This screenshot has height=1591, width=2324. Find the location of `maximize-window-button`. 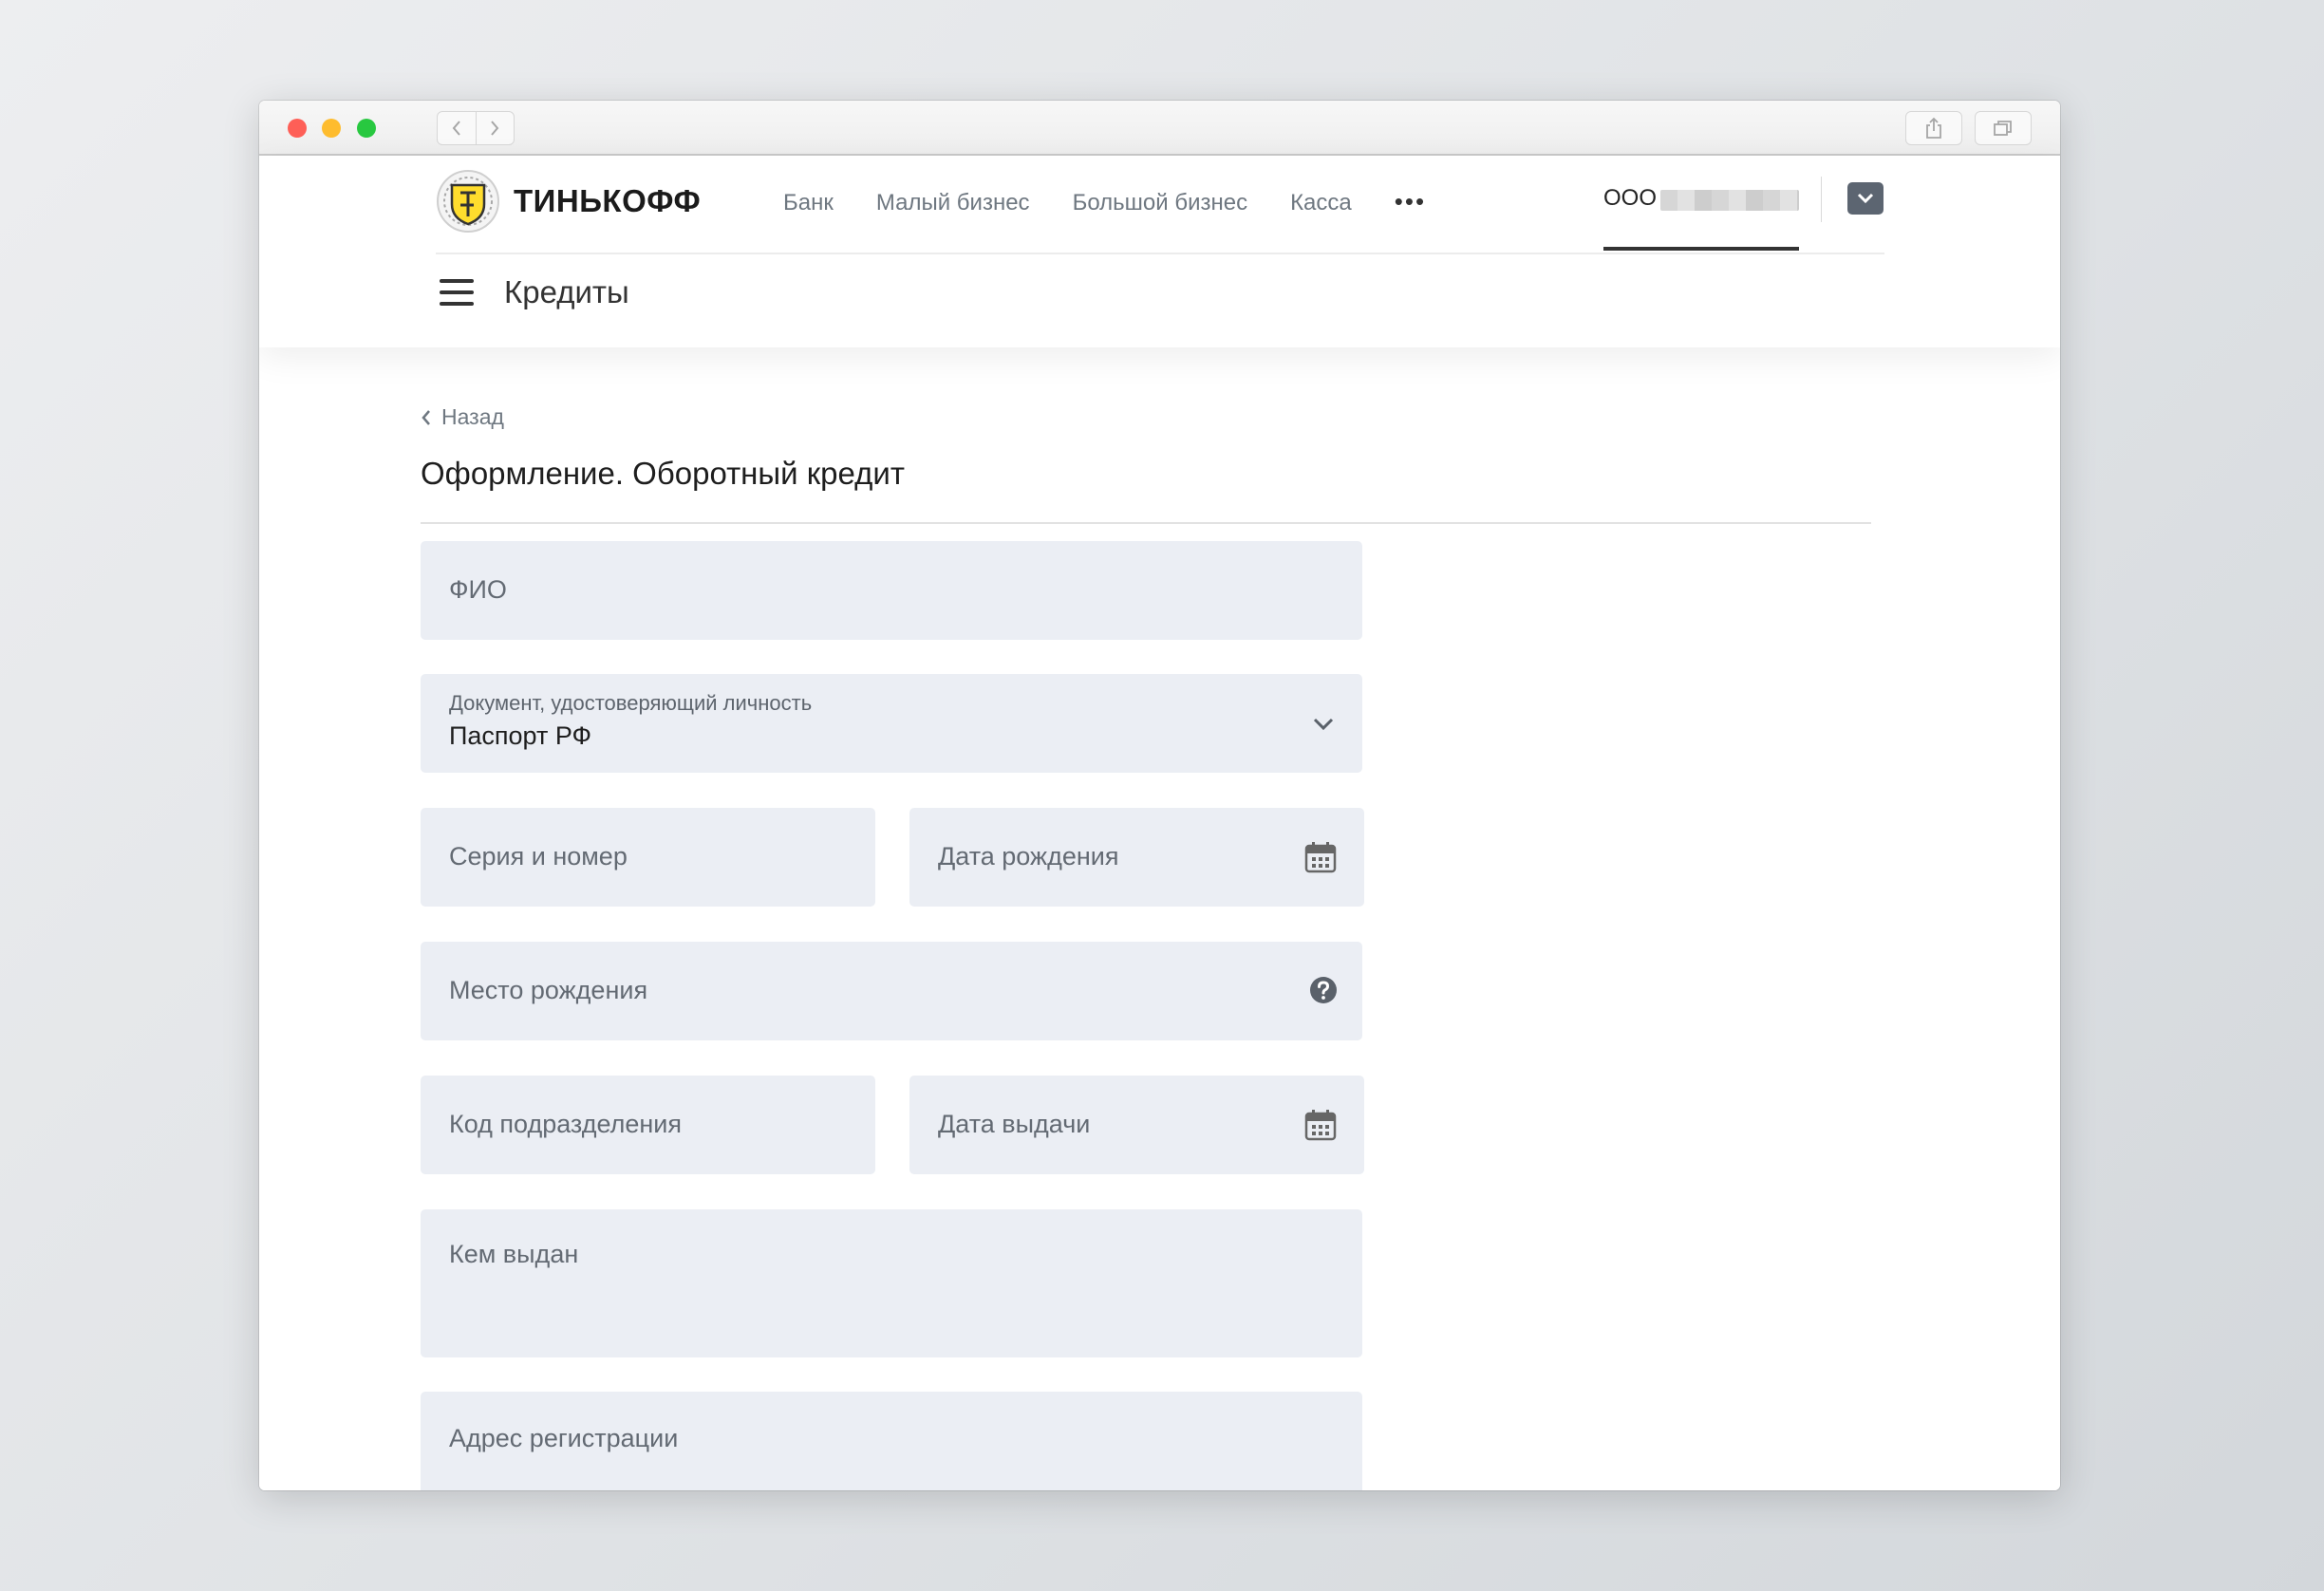

maximize-window-button is located at coordinates (366, 128).